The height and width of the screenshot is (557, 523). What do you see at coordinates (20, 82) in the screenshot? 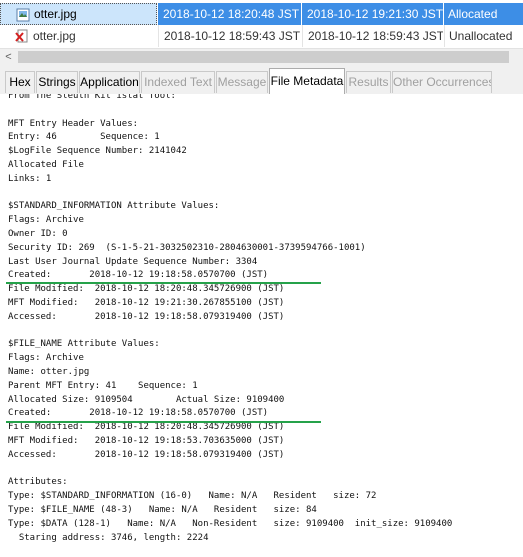
I see `tab-hex: Hex` at bounding box center [20, 82].